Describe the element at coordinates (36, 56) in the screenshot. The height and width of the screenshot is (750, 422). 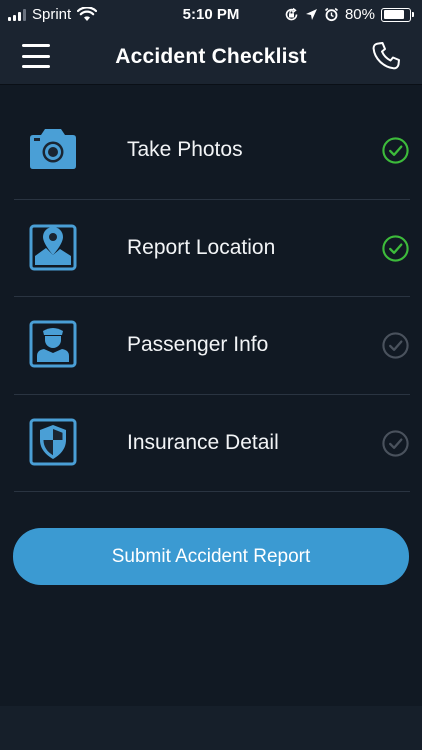
I see `menu-button` at that location.